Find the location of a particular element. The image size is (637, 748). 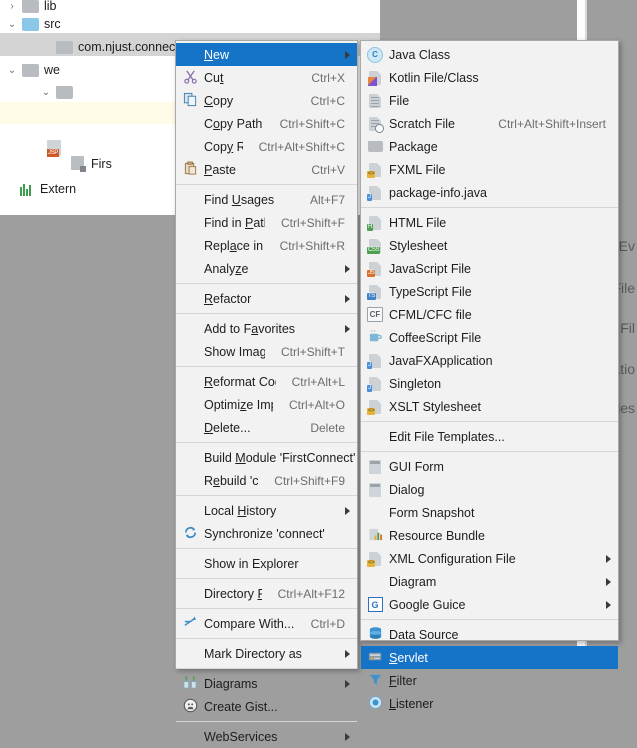

menu-item-synchronize-connect: Synchronize 'connect' is located at coordinates (266, 533).